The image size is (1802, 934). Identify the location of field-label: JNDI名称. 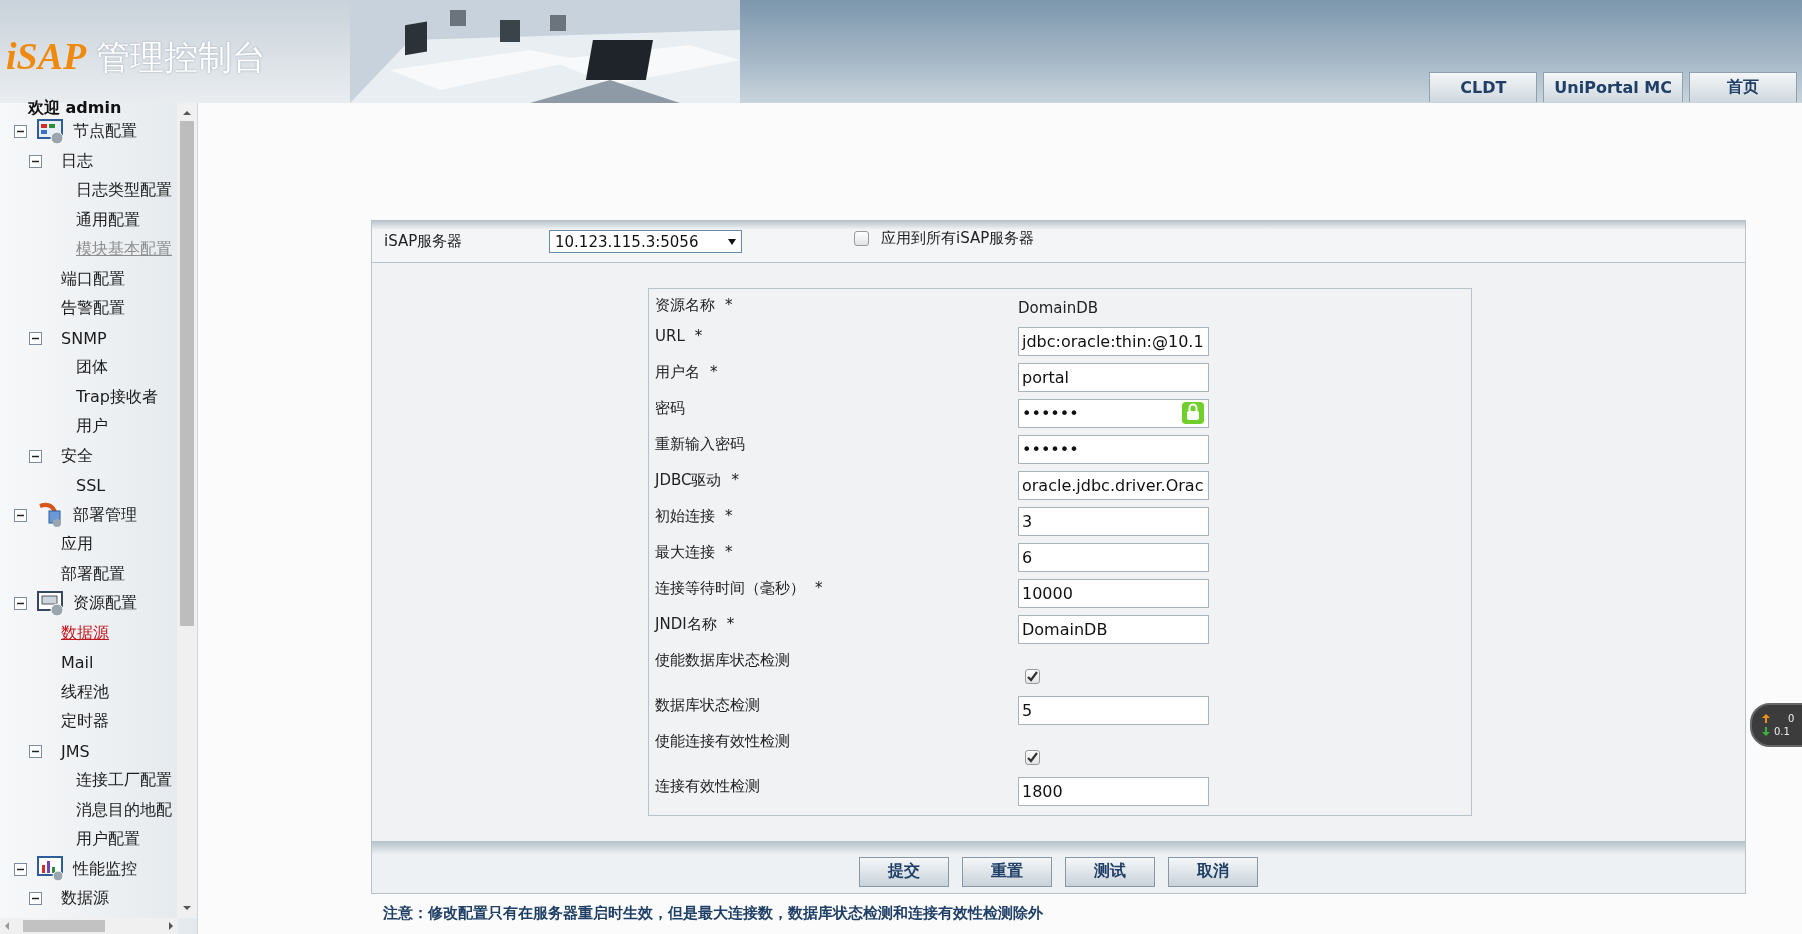
(686, 624).